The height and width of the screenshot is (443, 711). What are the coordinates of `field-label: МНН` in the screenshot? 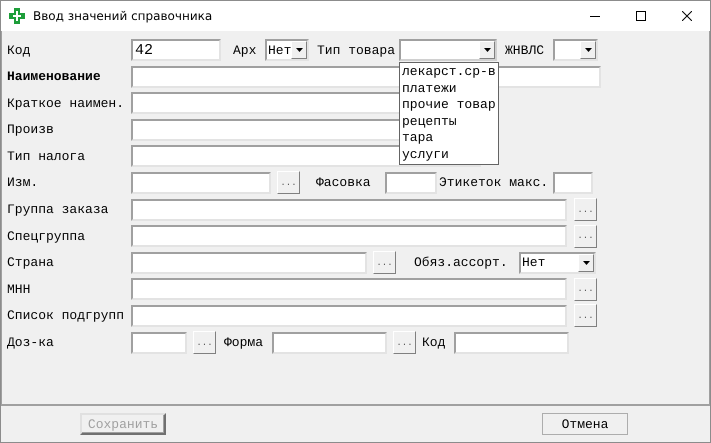 It's located at (19, 289).